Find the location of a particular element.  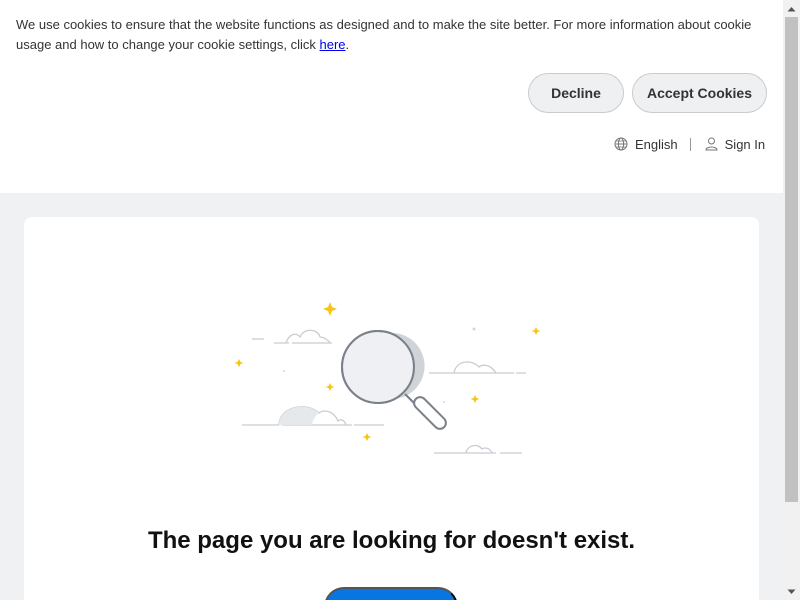

sign-in-link: Sign In is located at coordinates (735, 144).